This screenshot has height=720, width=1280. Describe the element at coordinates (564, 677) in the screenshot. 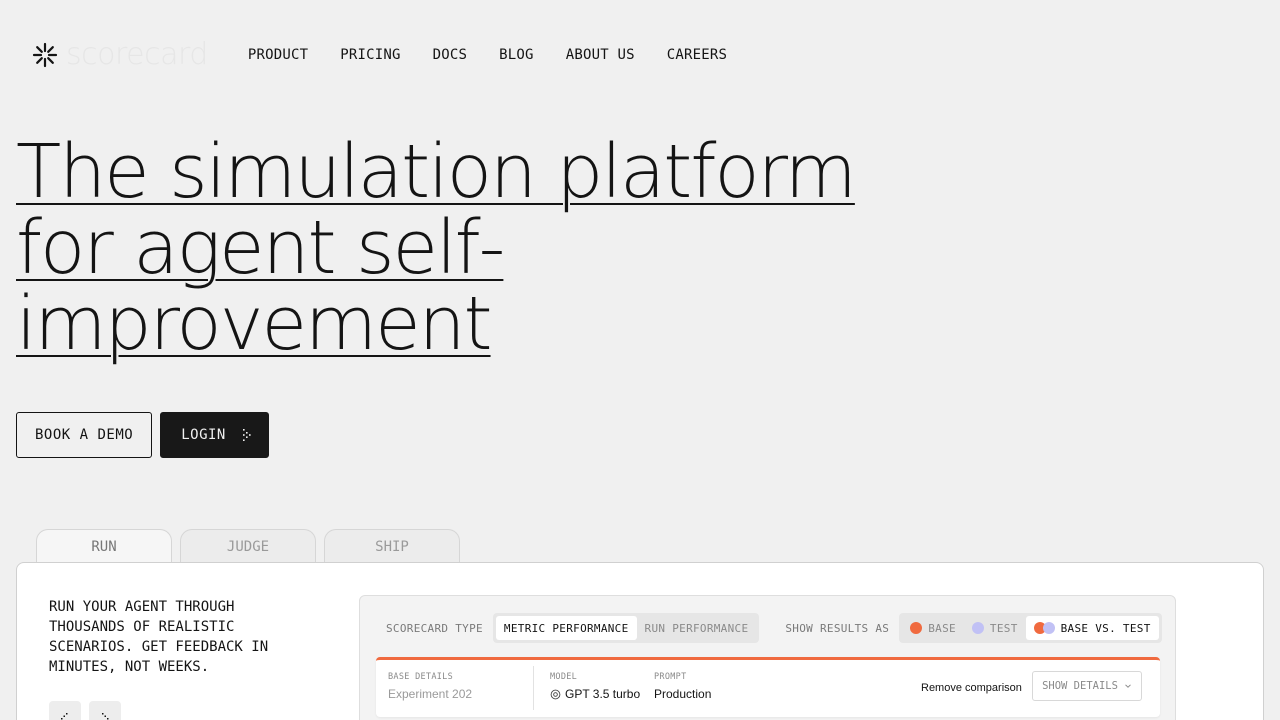

I see `model-label: MODEL` at that location.